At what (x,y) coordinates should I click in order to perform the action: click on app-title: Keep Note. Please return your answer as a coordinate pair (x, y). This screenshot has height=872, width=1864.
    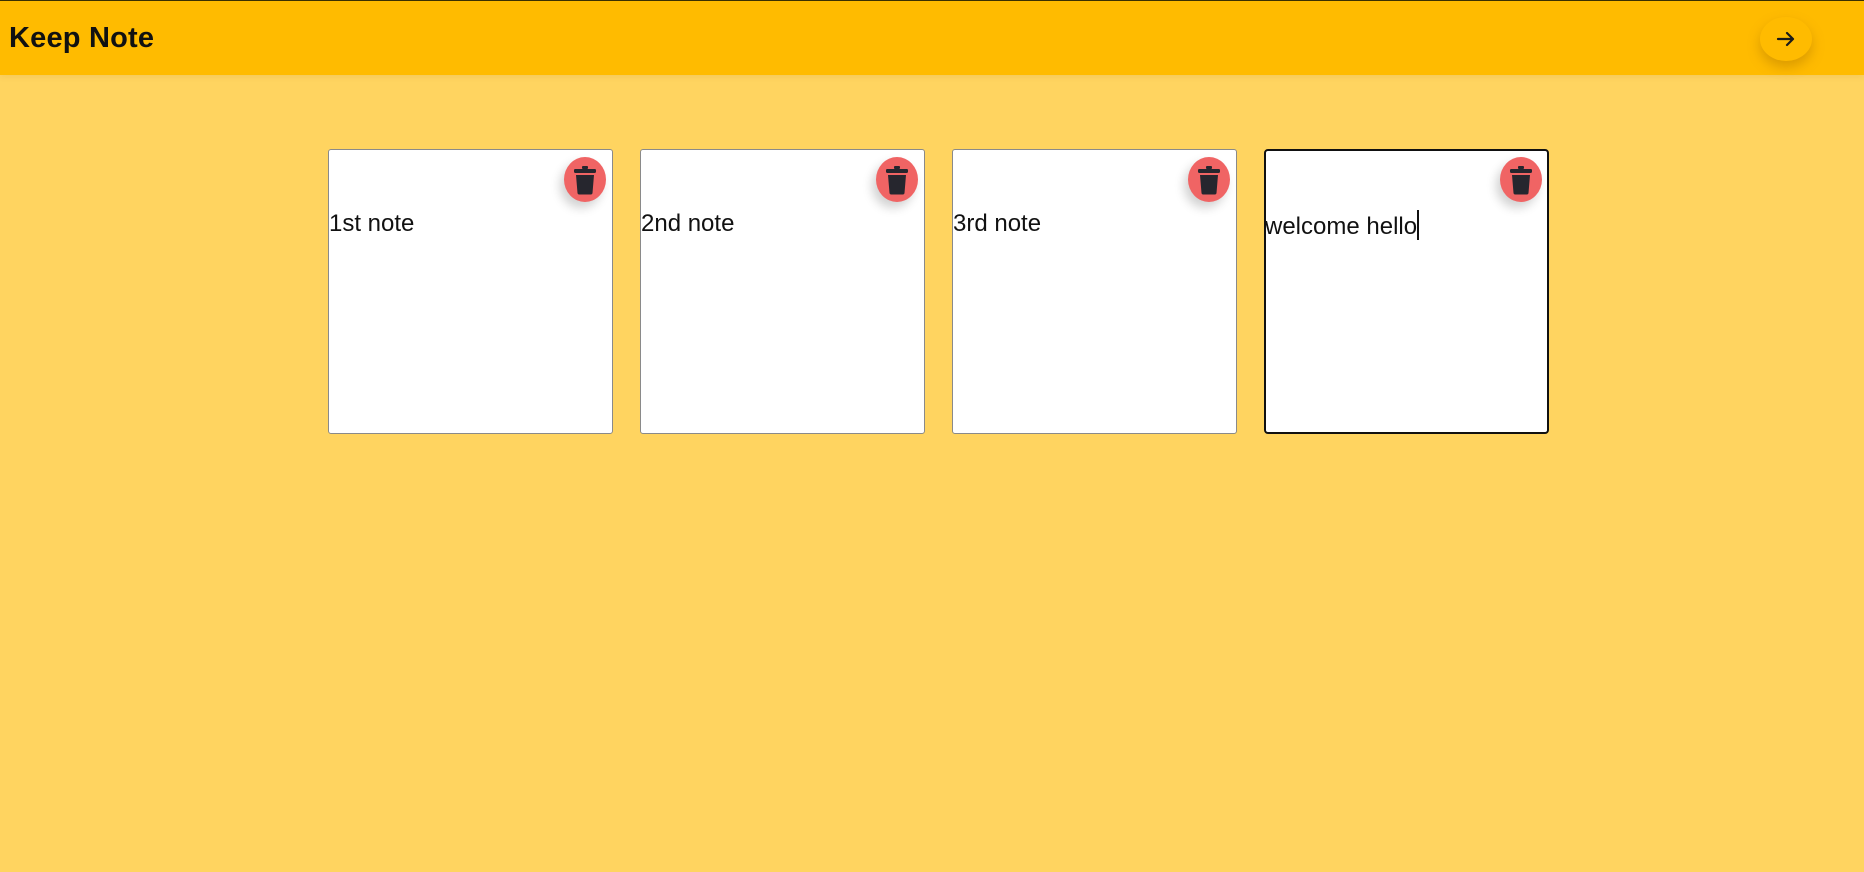
    Looking at the image, I should click on (82, 38).